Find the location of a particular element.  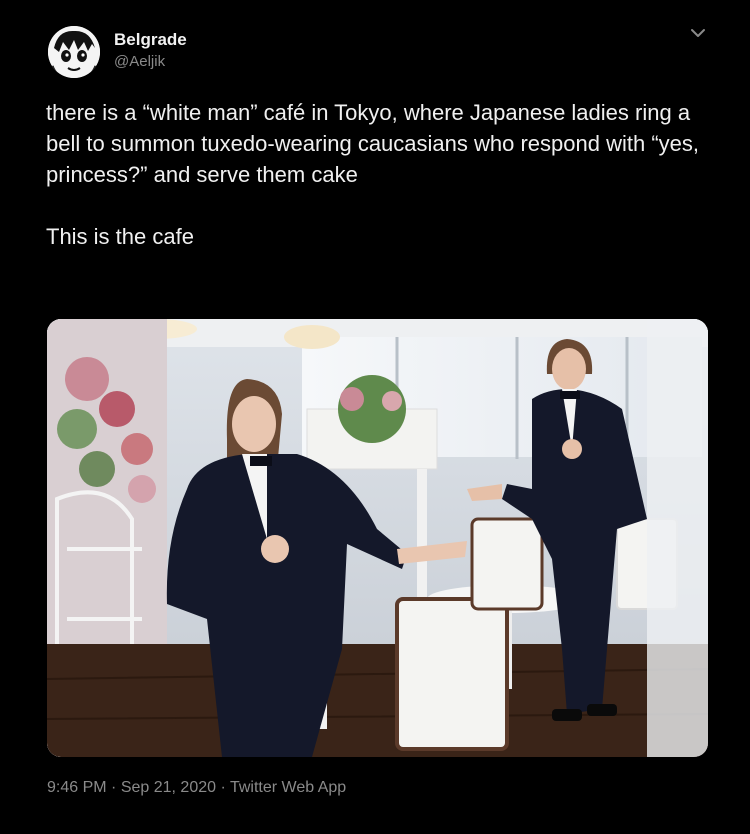

tweet-paragraph: This is the cafe is located at coordinates (120, 236).